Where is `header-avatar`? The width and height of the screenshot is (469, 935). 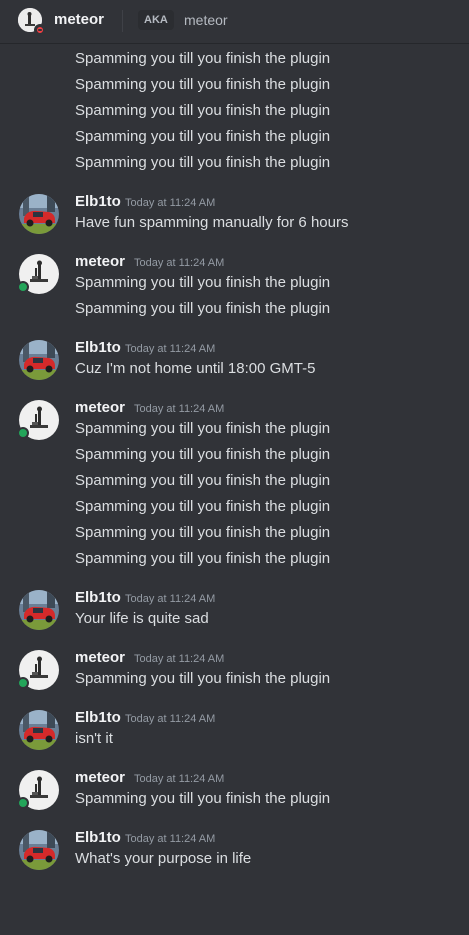 header-avatar is located at coordinates (32, 22).